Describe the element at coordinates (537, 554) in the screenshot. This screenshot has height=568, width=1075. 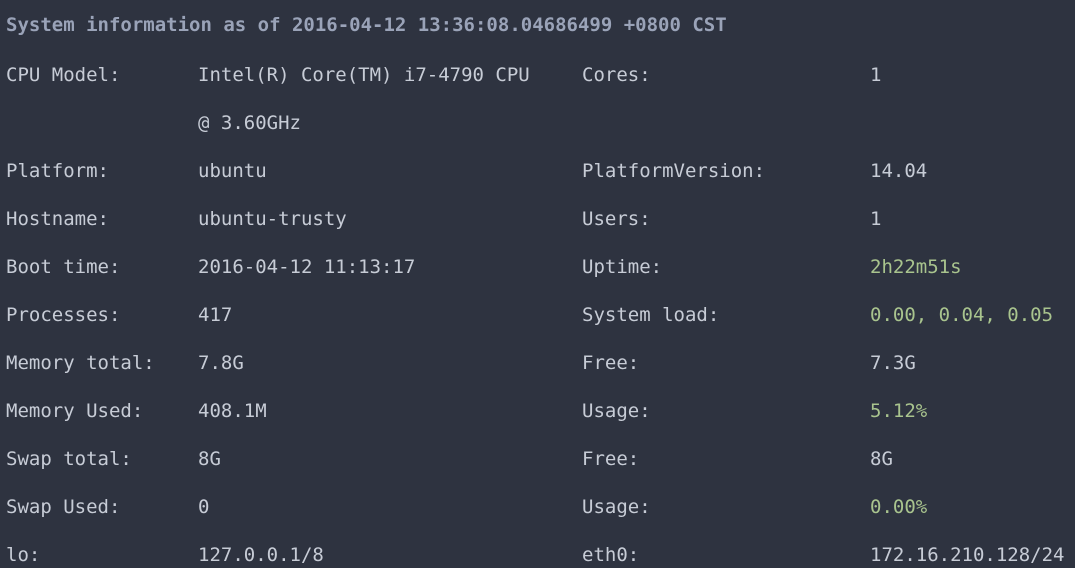
I see `info-row-network: lo: 127.0.0.1/8 eth0: 172.16.210.128/24` at that location.